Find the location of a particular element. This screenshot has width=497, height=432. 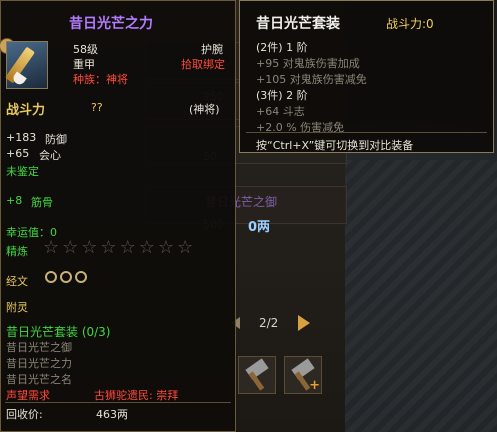

stat-name: 防御 is located at coordinates (56, 139).